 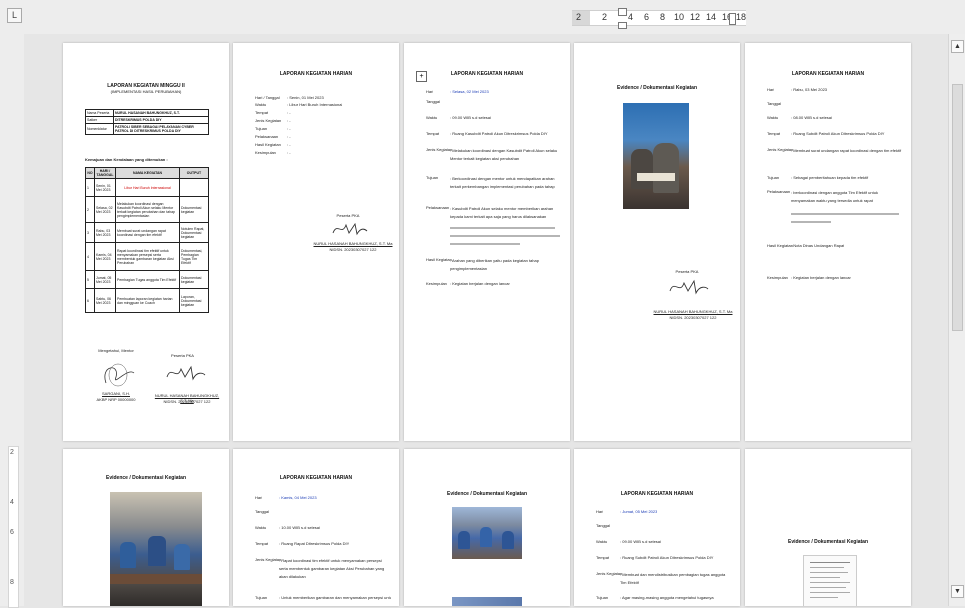 I want to click on table-cell: Kamis, 04 Mei 2023, so click(x=105, y=256).